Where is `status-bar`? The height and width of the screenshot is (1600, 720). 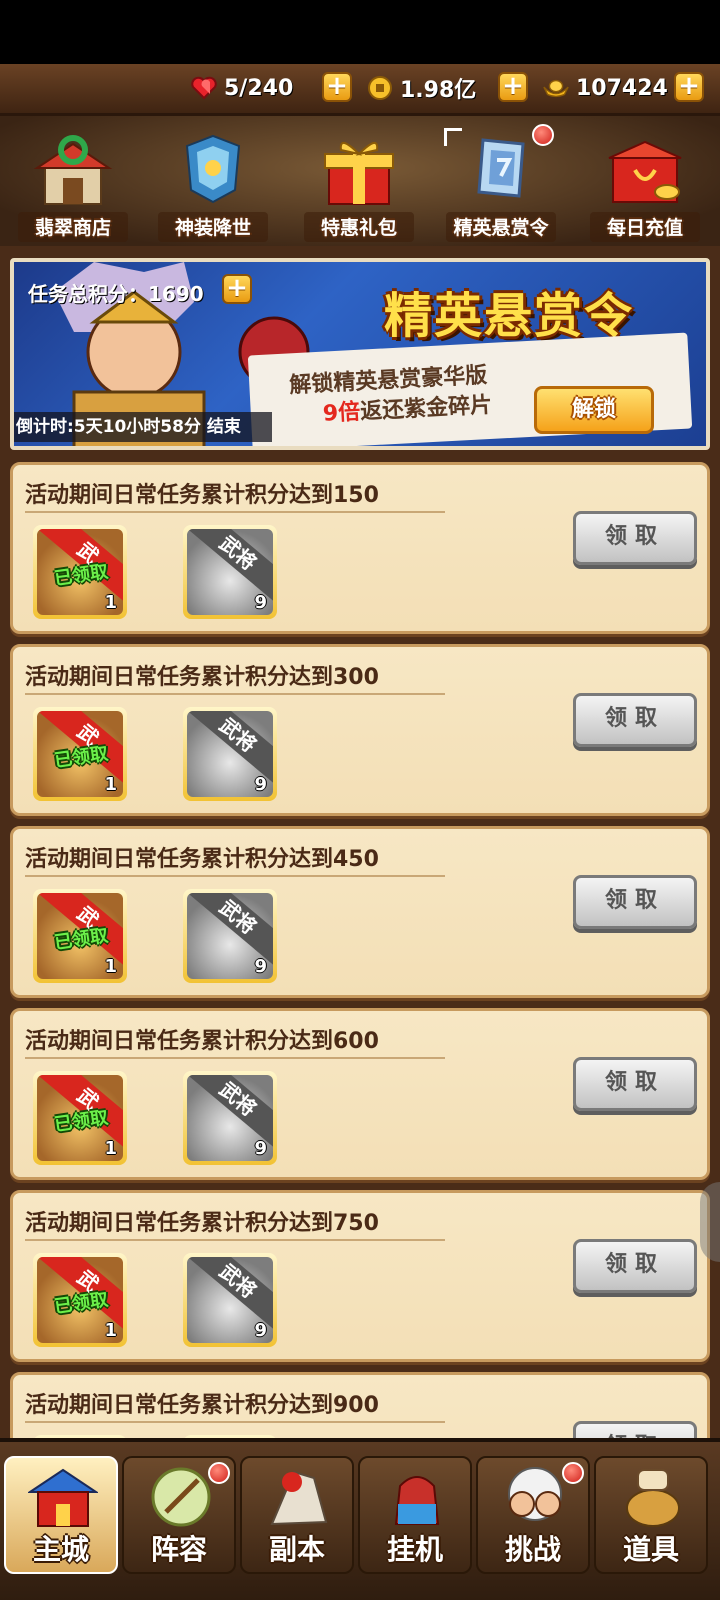 status-bar is located at coordinates (360, 32).